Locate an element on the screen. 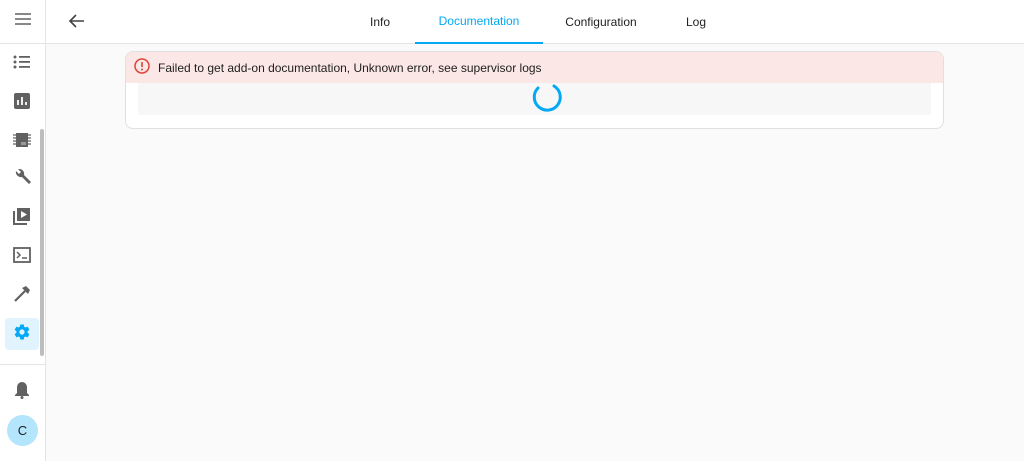  sidebar-item-overview is located at coordinates (22, 64).